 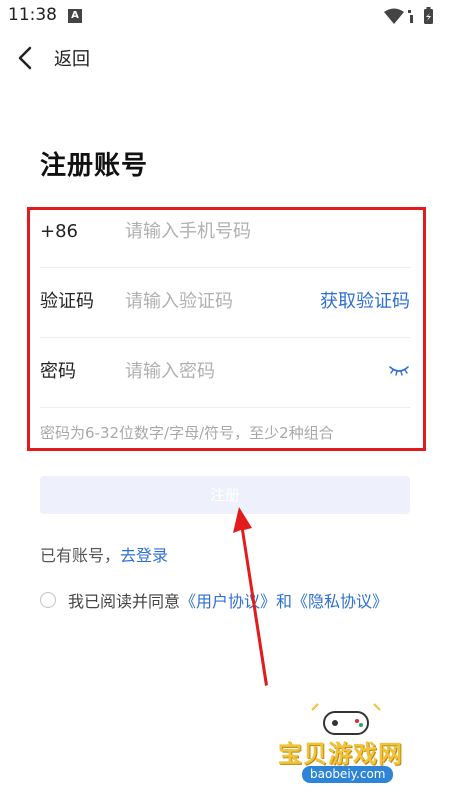 I want to click on watermark-url: baobeiy.com, so click(x=348, y=774).